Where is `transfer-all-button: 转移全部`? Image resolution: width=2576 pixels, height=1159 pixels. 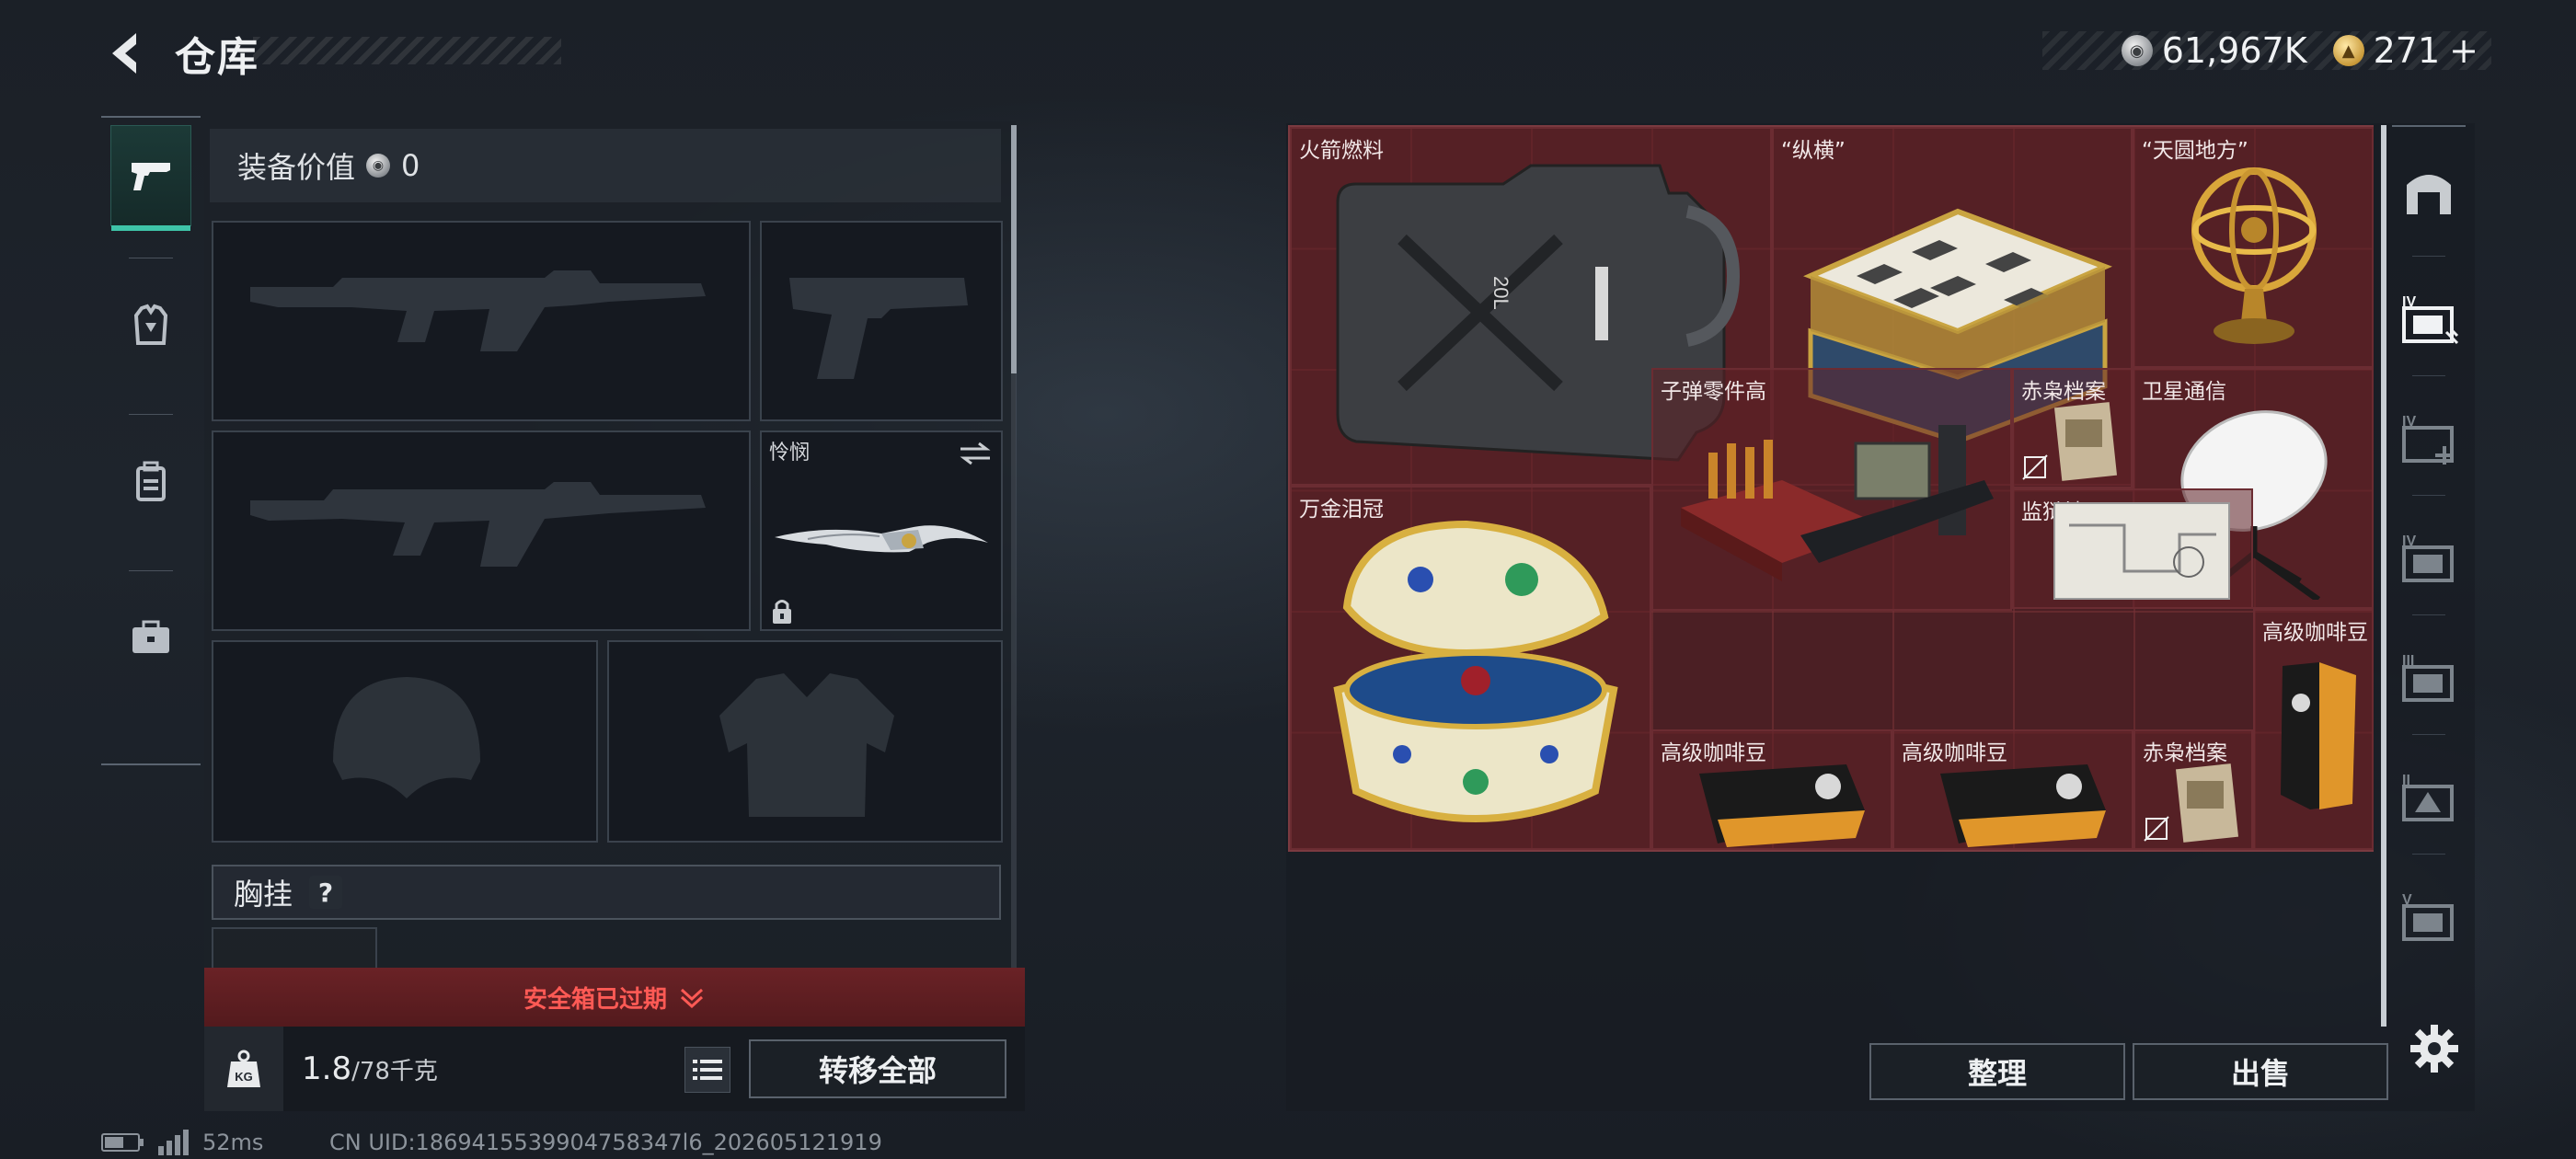
transfer-all-button: 转移全部 is located at coordinates (877, 1068).